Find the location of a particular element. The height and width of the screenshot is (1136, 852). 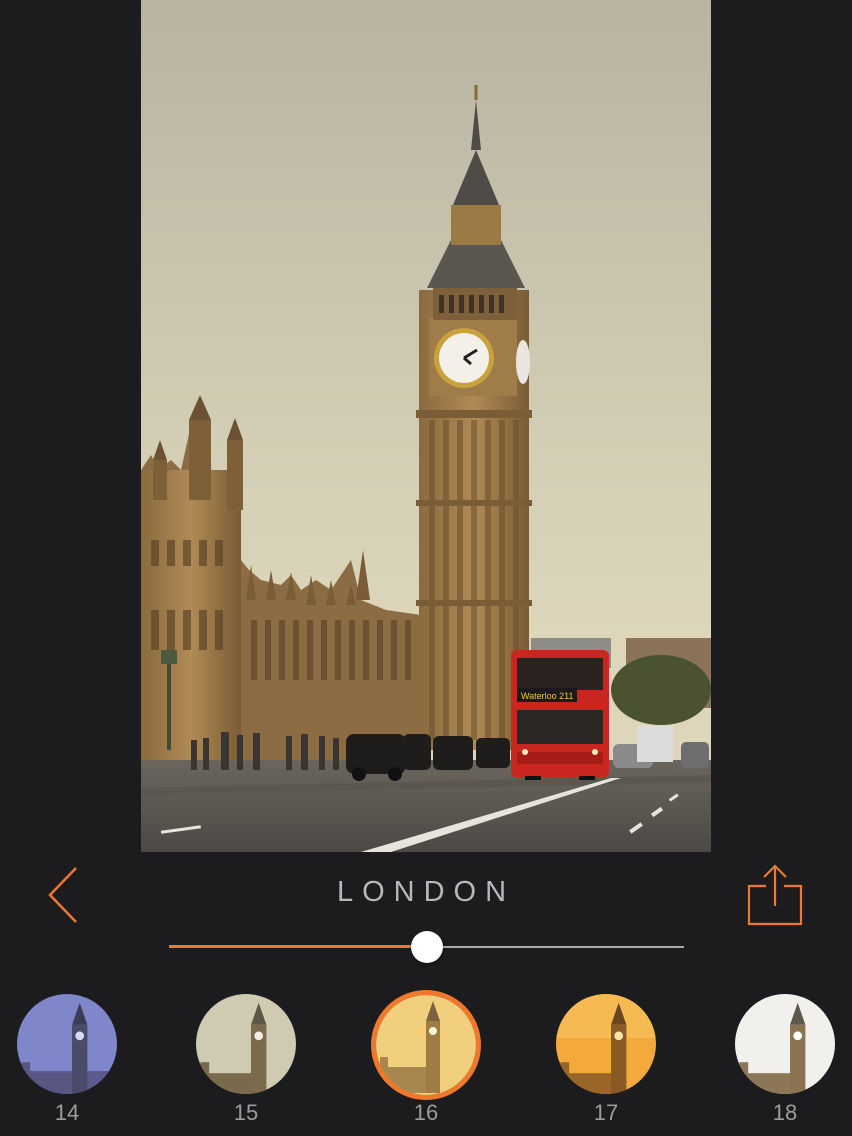

bus-destination-sign: Waterloo 211 is located at coordinates (547, 696).